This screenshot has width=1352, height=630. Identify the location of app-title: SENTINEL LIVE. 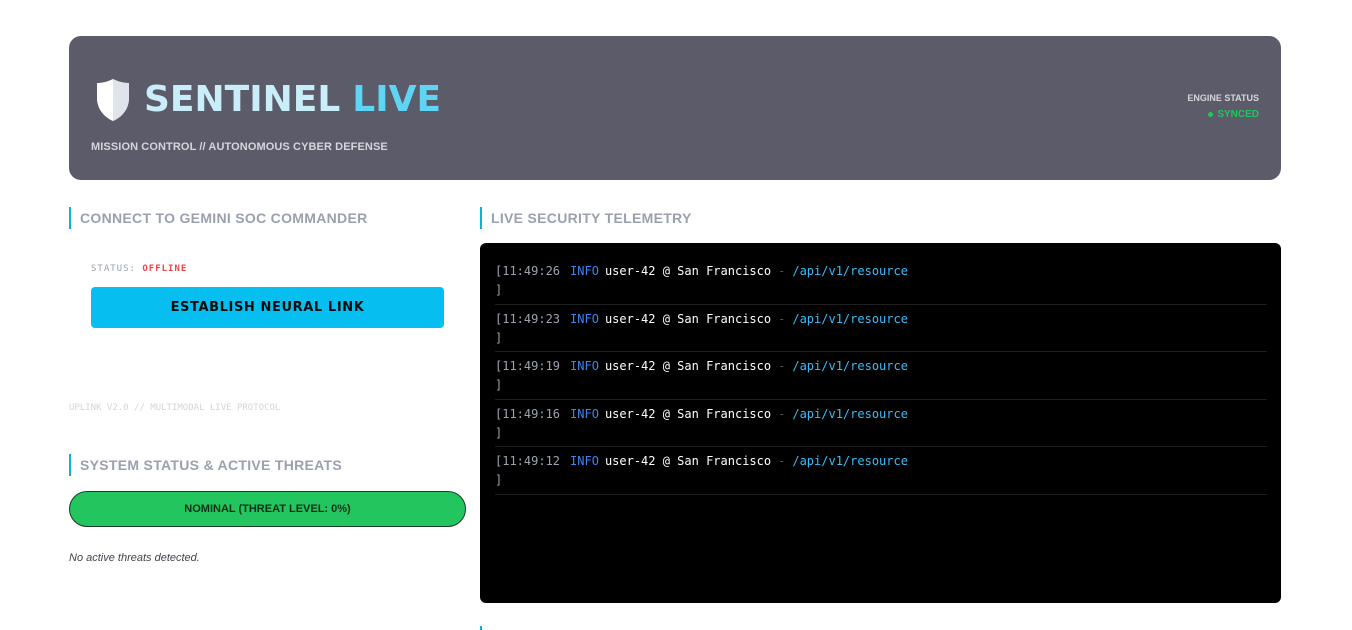
(292, 100).